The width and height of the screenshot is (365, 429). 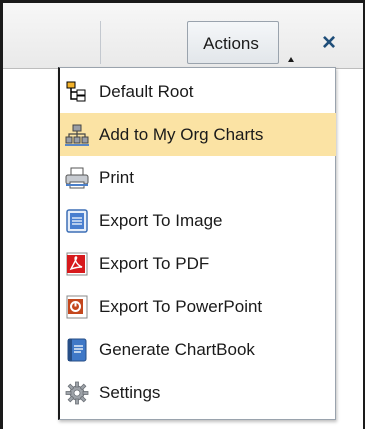 I want to click on actions-label: Actions, so click(x=231, y=43).